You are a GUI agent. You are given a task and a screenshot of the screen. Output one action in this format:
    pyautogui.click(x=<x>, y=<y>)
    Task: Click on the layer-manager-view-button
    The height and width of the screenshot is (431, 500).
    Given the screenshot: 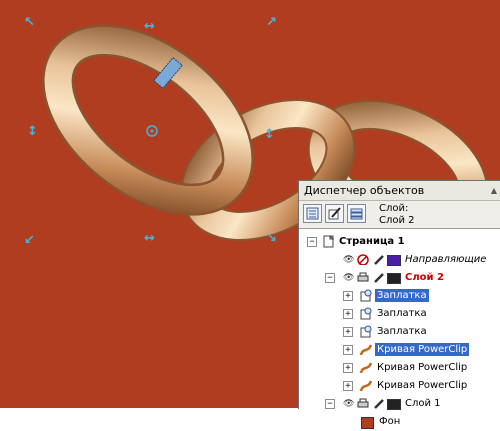 What is the action you would take?
    pyautogui.click(x=356, y=213)
    